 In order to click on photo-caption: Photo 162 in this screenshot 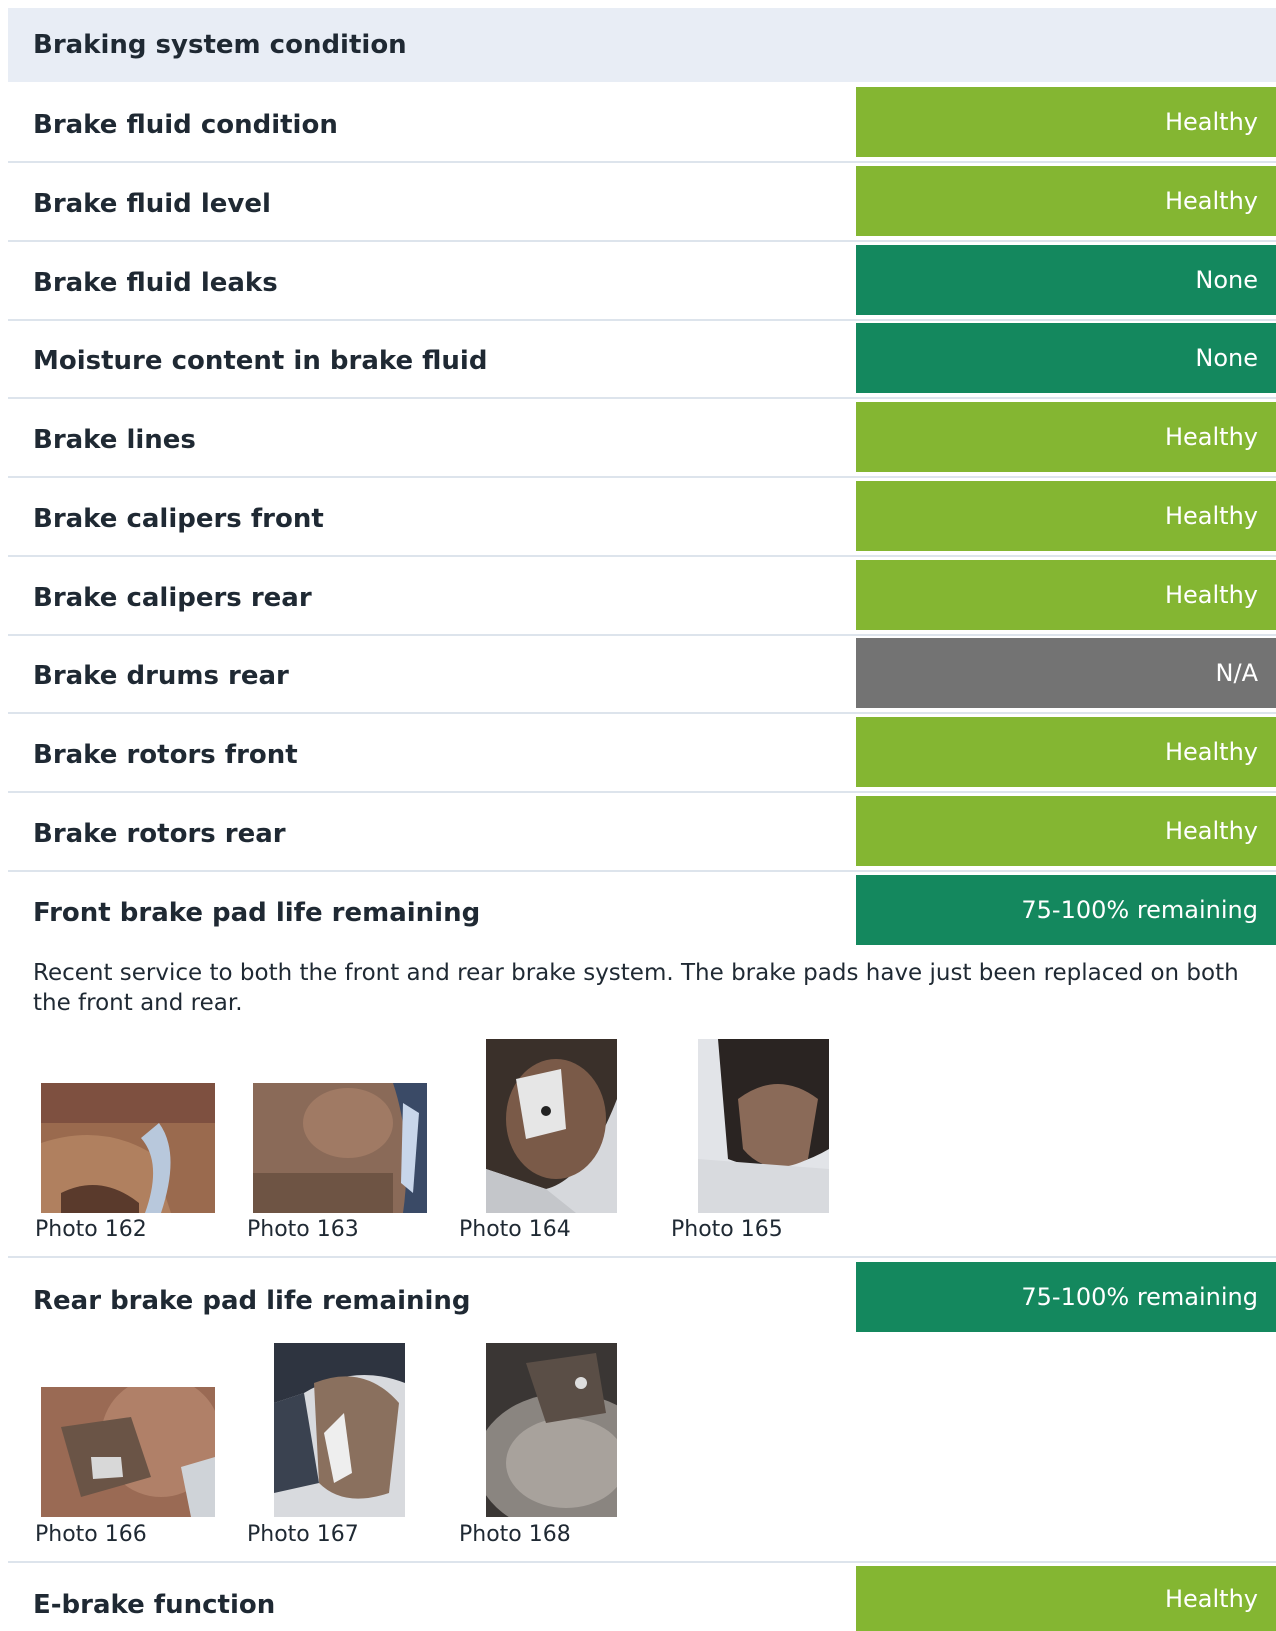, I will do `click(91, 1229)`.